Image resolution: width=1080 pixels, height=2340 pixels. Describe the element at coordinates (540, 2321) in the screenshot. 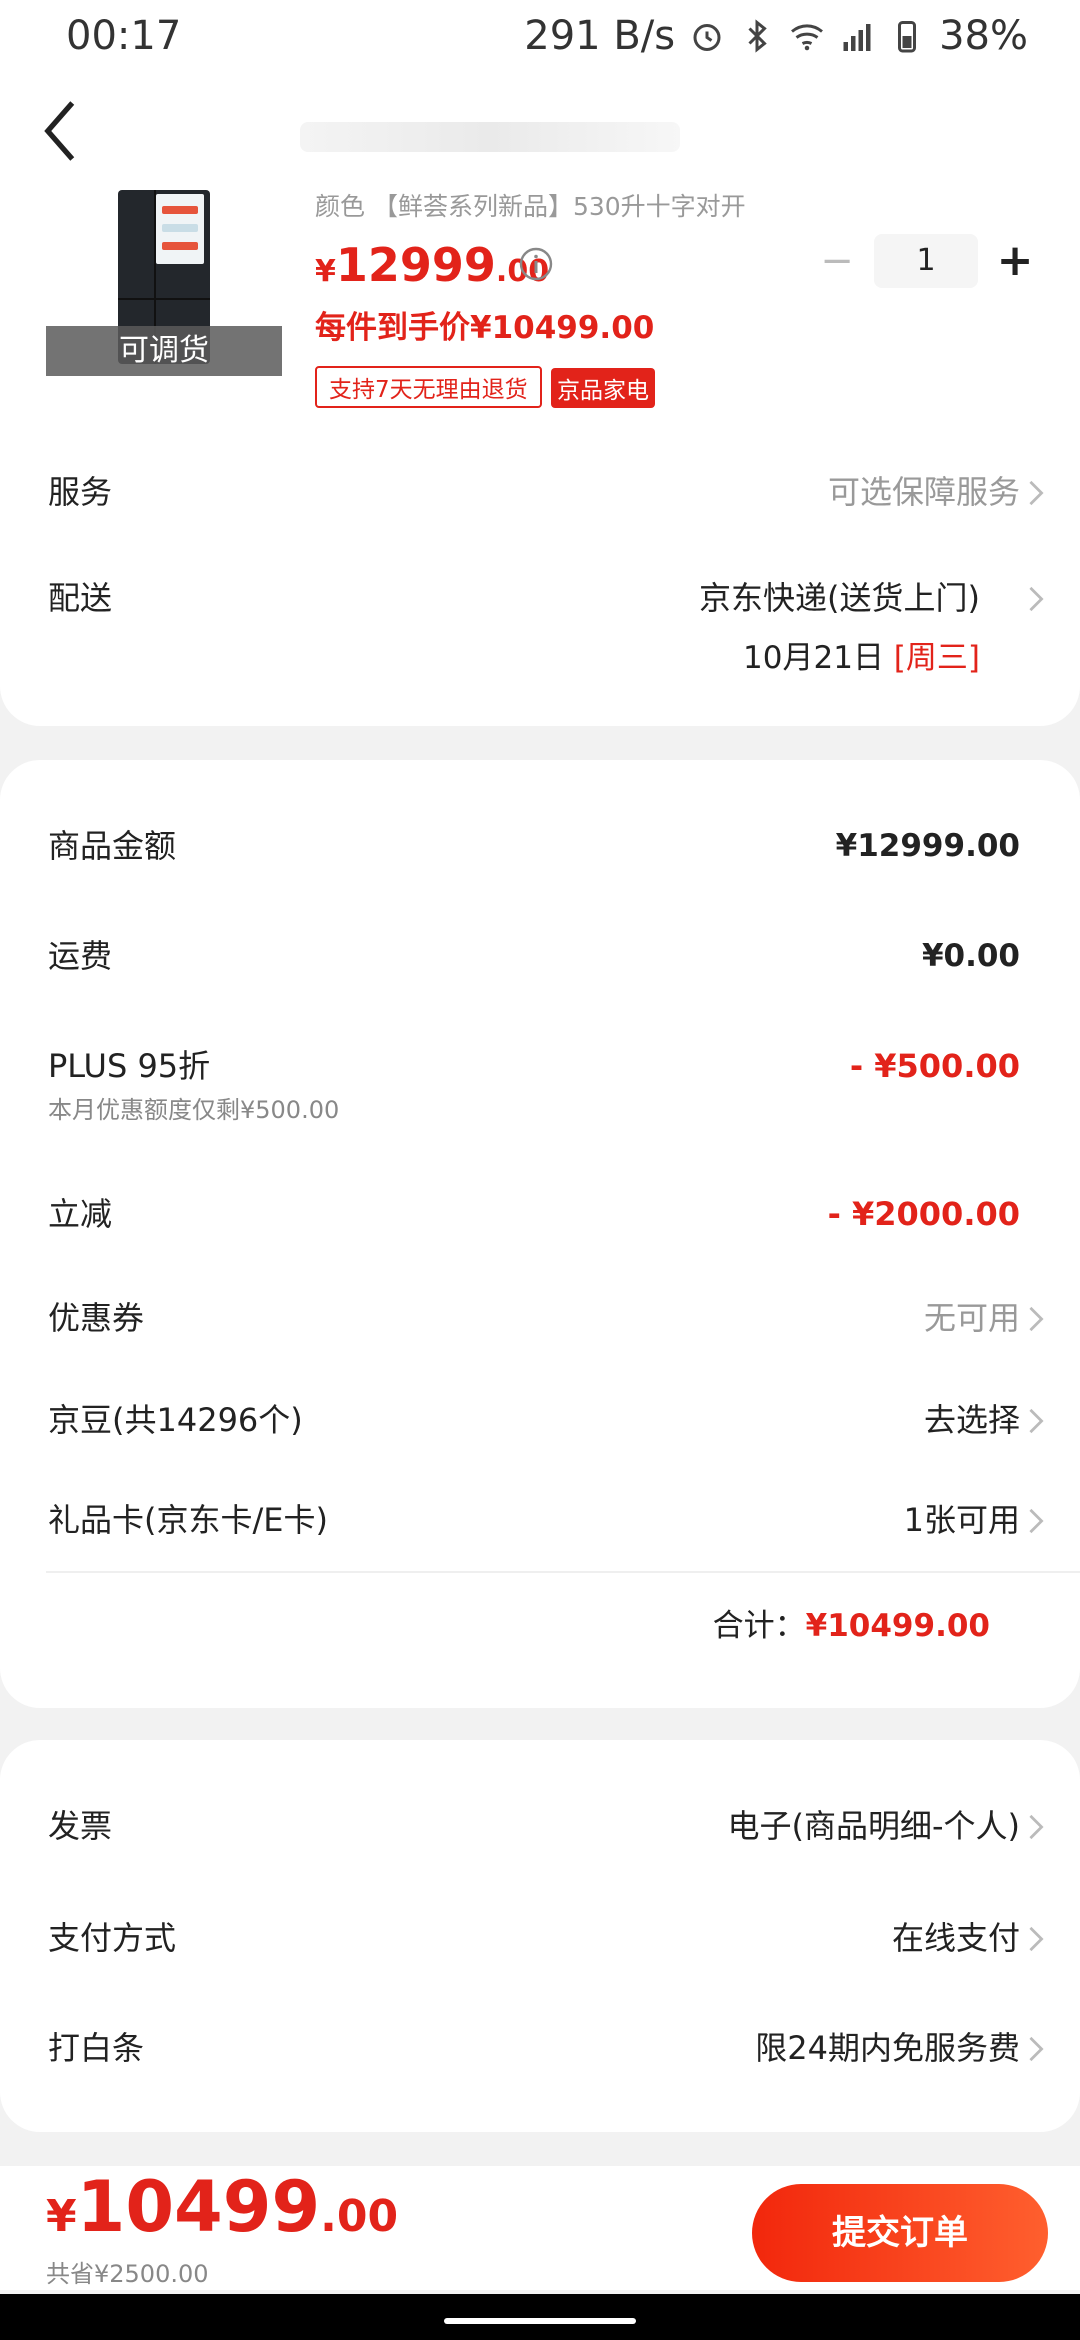

I see `home-indicator` at that location.